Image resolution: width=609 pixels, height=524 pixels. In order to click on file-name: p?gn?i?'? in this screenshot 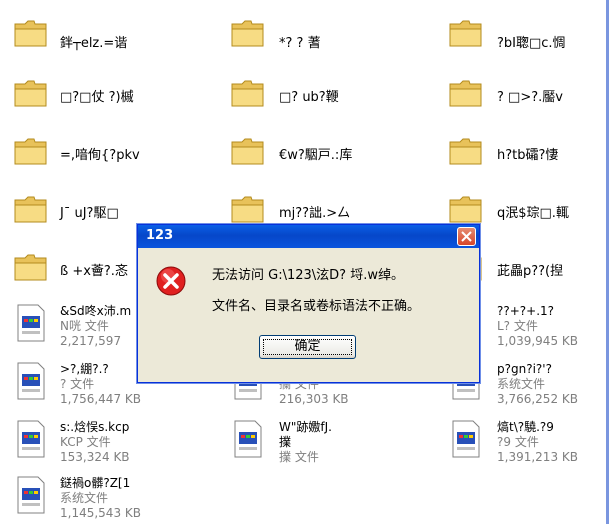, I will do `click(524, 369)`.